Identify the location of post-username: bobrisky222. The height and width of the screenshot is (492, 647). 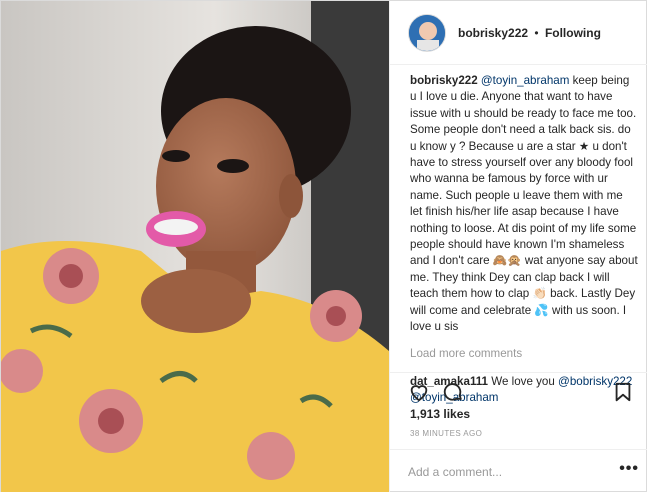
(493, 33).